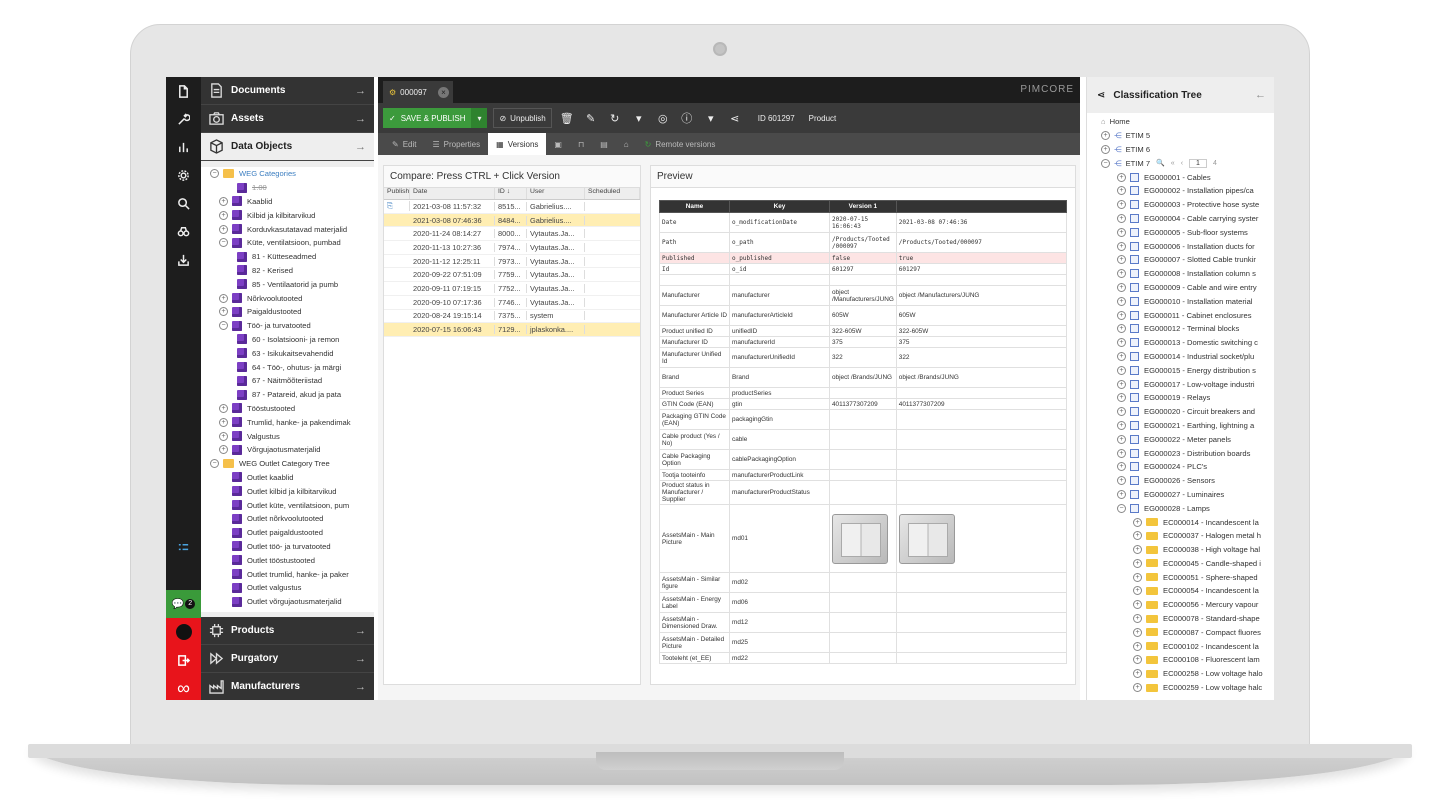  What do you see at coordinates (1178, 232) in the screenshot?
I see `tree-node-group: + EG000005 - Sub-floor systems` at bounding box center [1178, 232].